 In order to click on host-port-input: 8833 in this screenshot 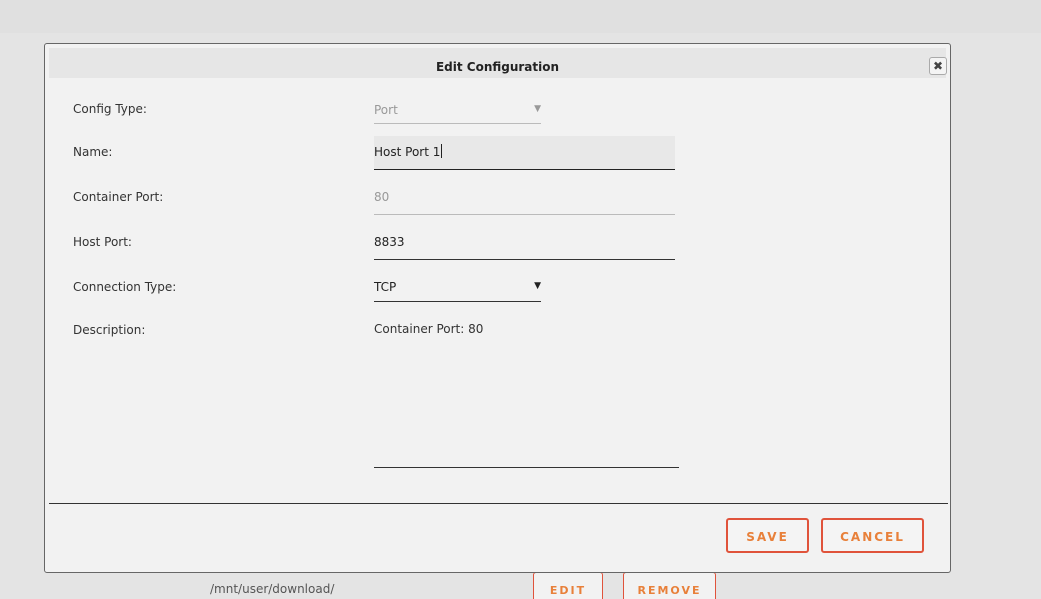, I will do `click(524, 246)`.